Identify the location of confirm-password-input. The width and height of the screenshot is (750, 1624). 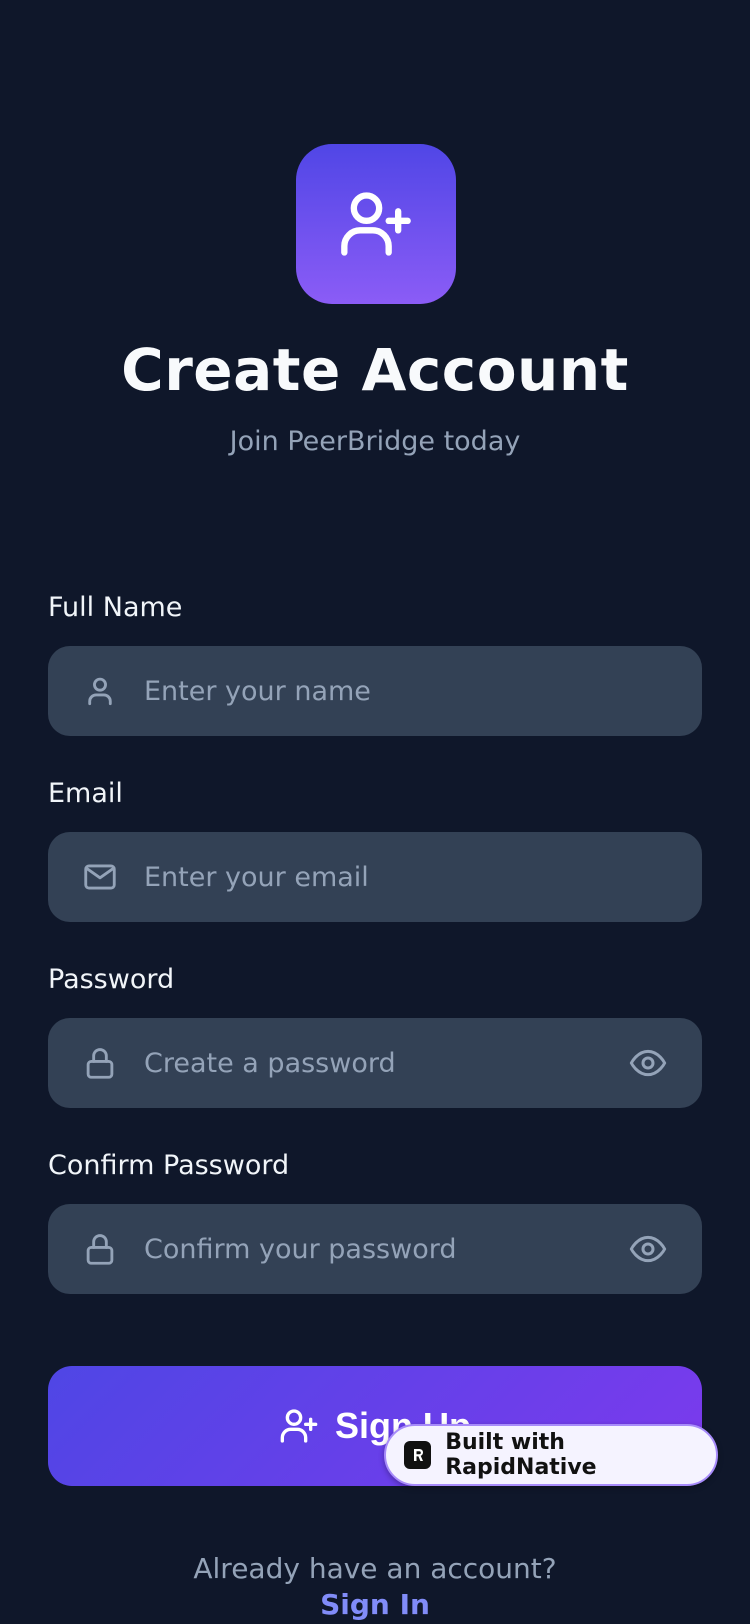
(385, 1249).